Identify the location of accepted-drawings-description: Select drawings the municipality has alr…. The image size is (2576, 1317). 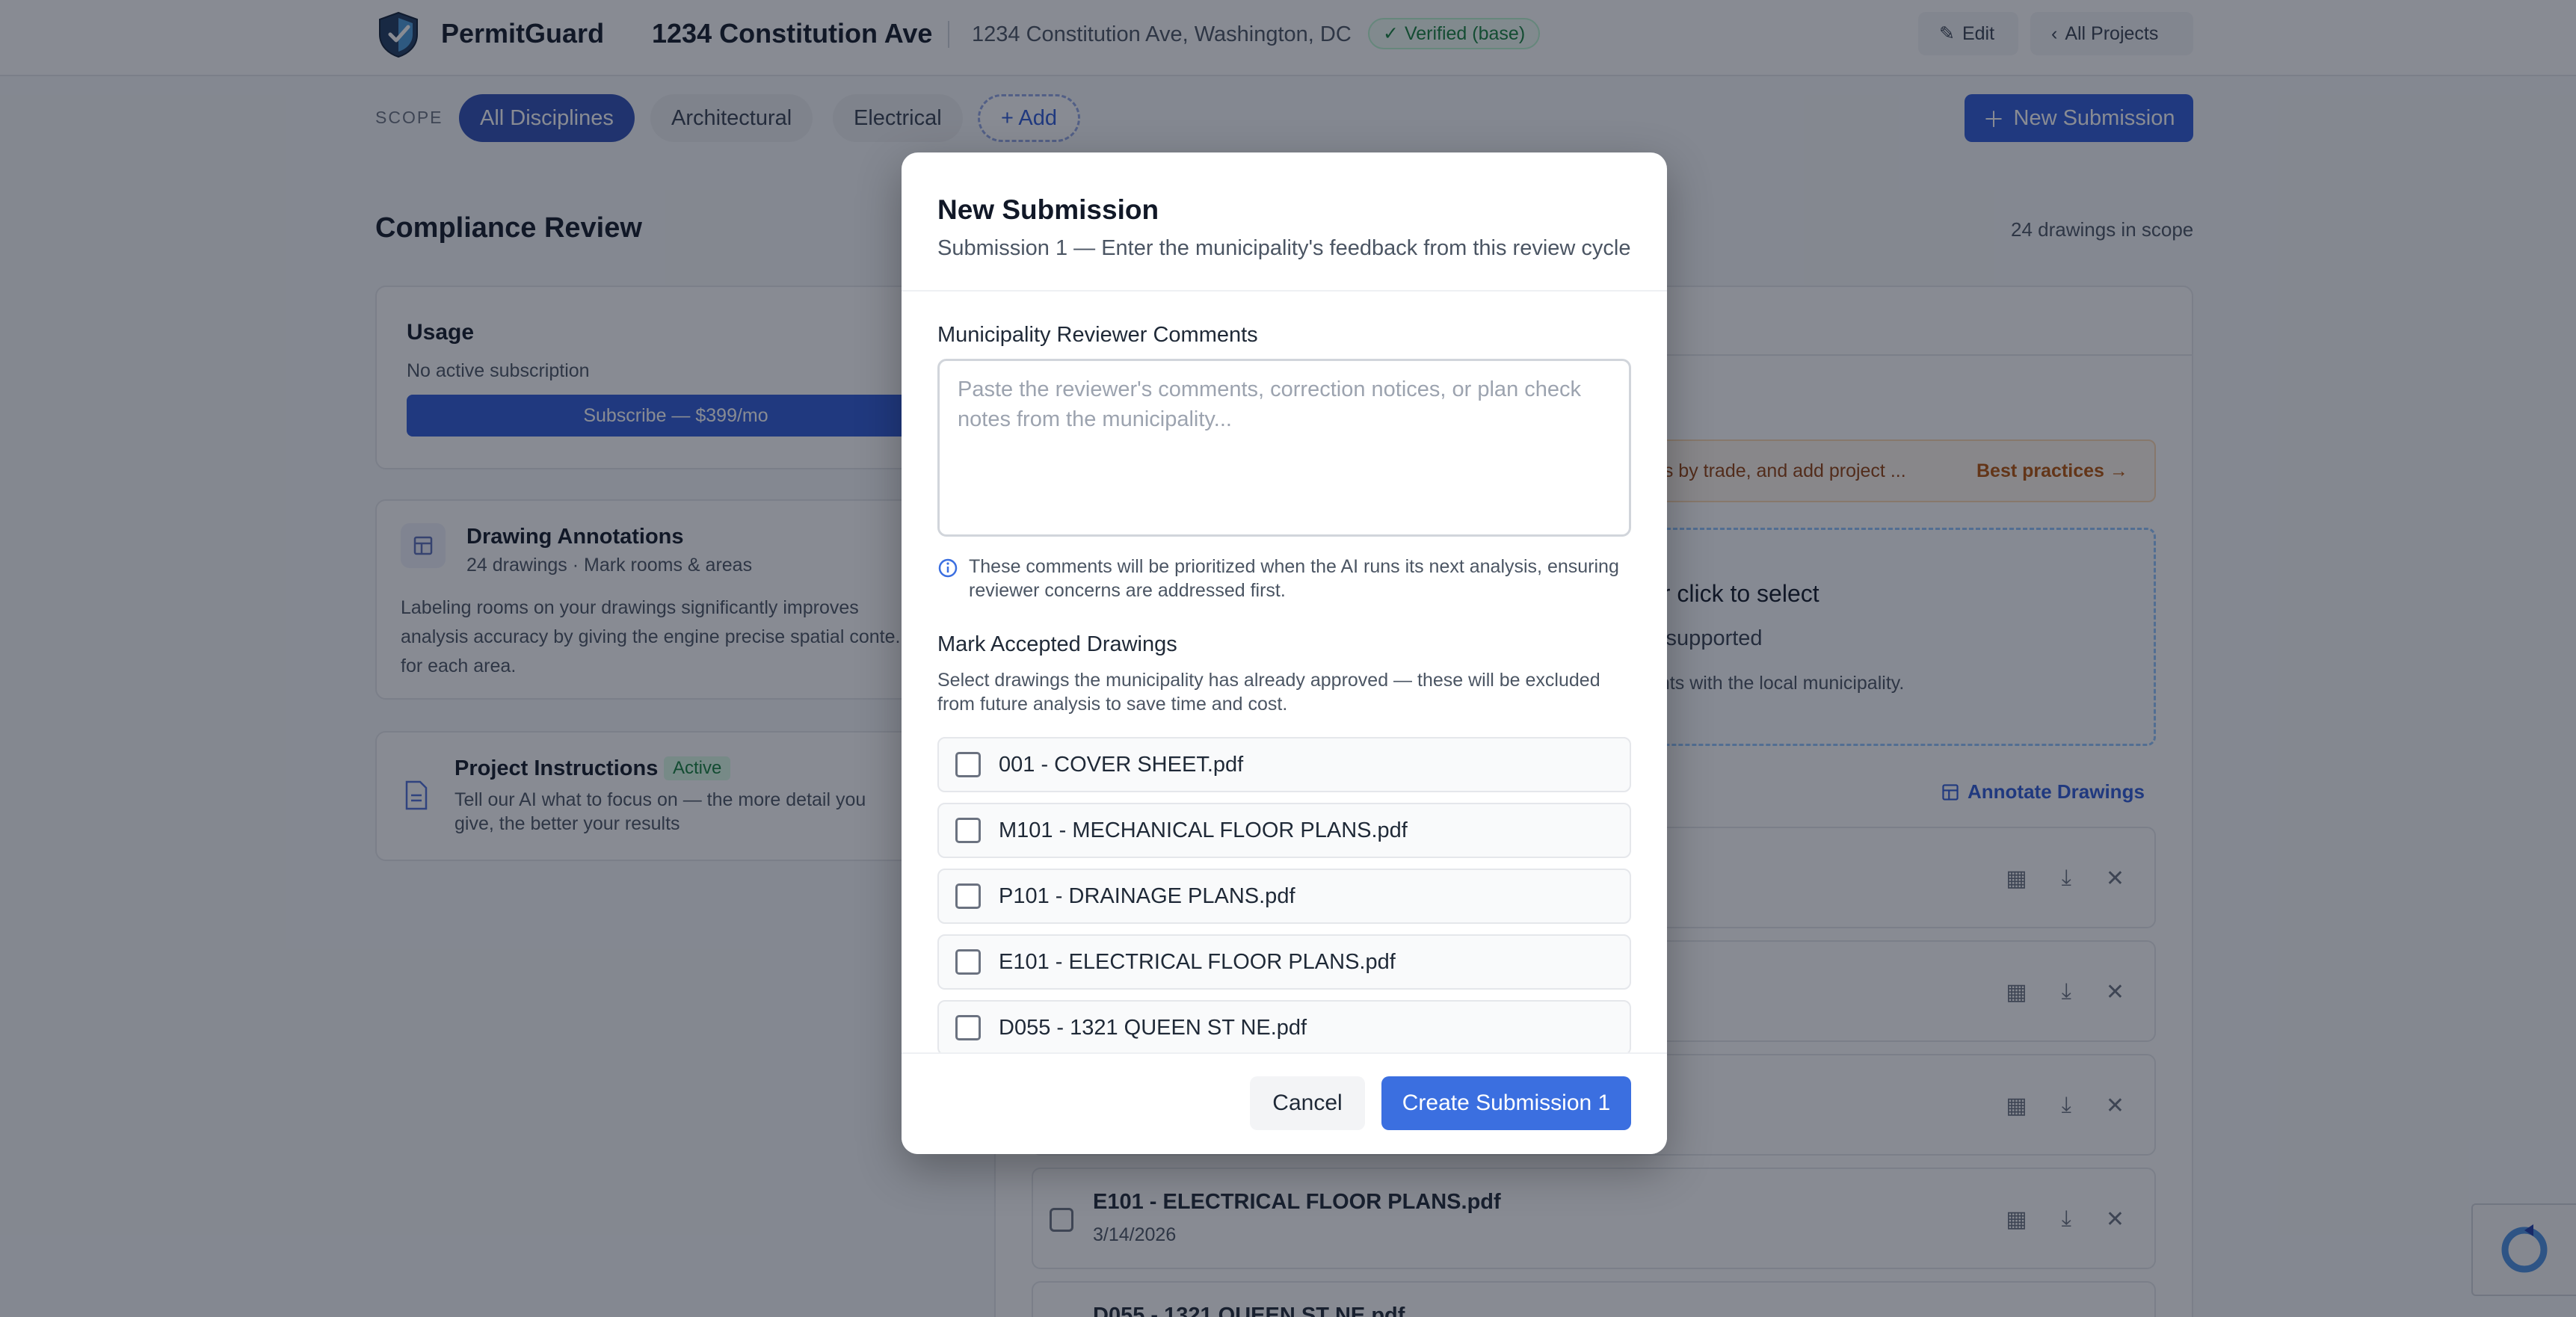
(1268, 692).